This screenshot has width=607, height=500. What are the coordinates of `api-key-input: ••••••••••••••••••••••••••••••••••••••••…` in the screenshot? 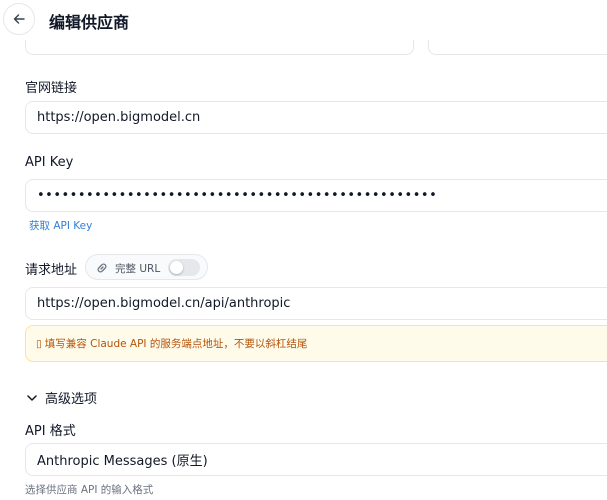 It's located at (316, 195).